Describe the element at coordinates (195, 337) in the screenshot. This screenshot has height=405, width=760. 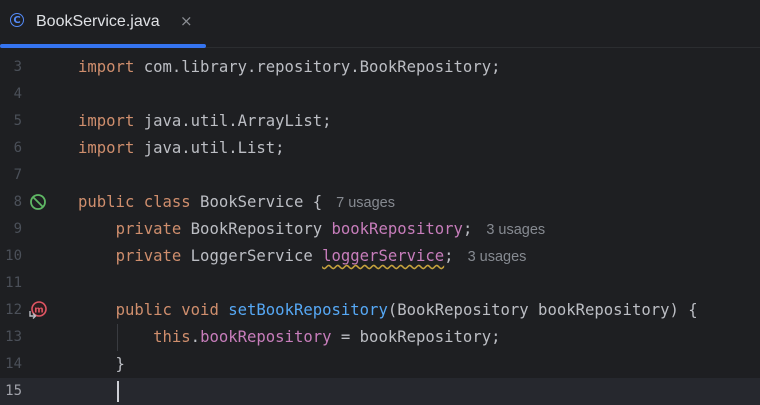
I see `code-token: .` at that location.